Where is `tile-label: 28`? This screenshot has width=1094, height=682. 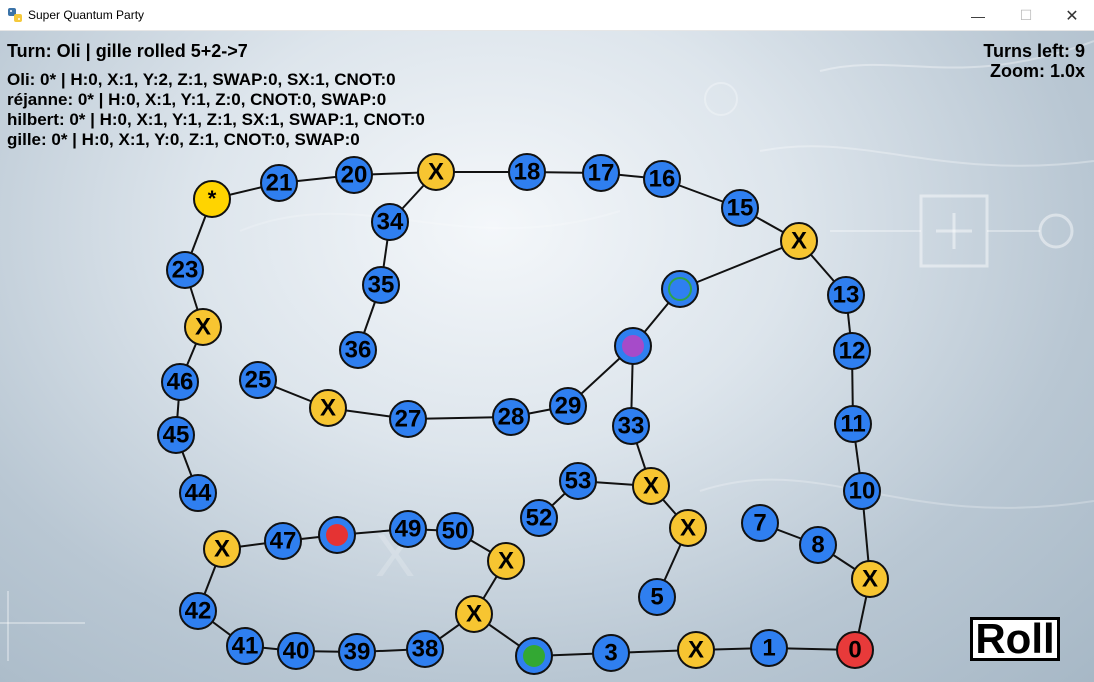
tile-label: 28 is located at coordinates (511, 416).